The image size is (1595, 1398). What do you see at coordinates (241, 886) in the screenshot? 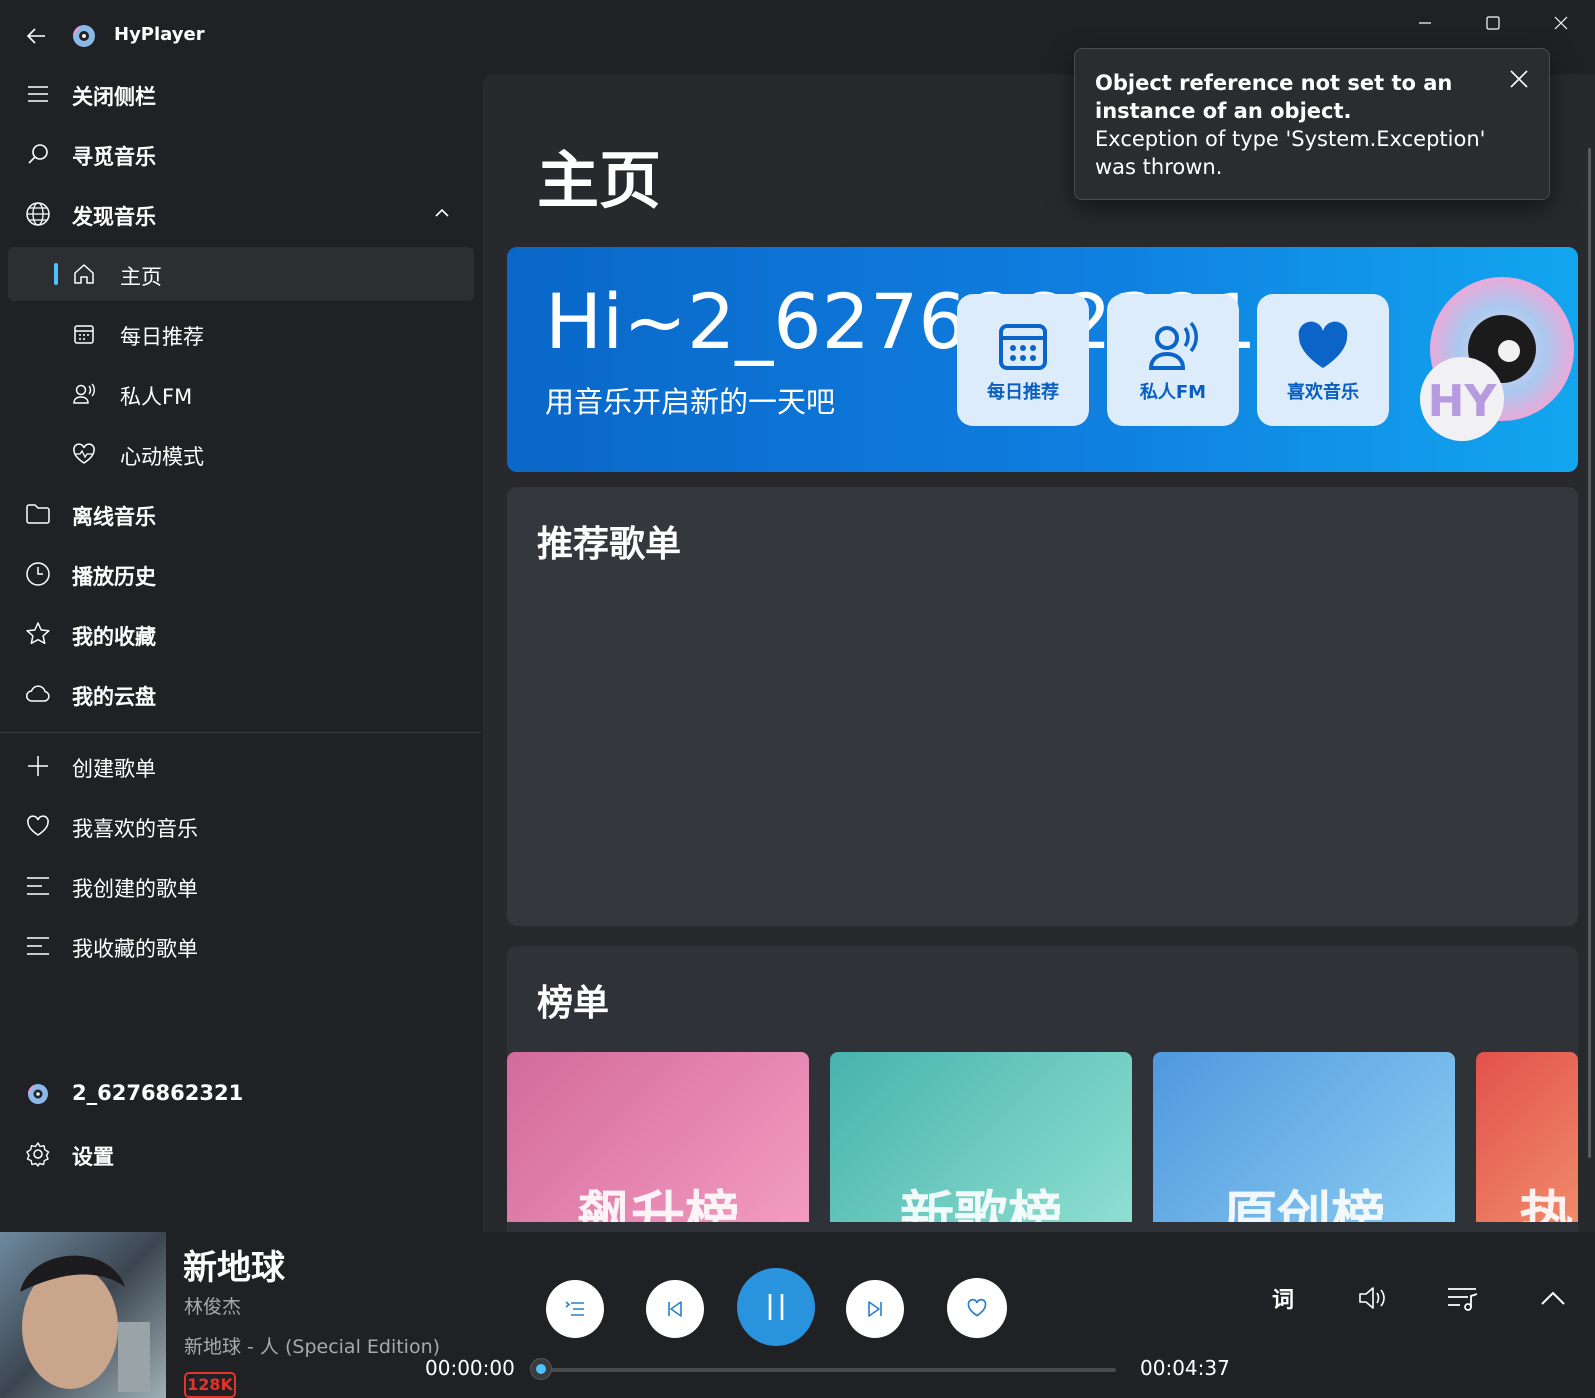
I see `sidebar-item-created-playlists: 我创建的歌单` at bounding box center [241, 886].